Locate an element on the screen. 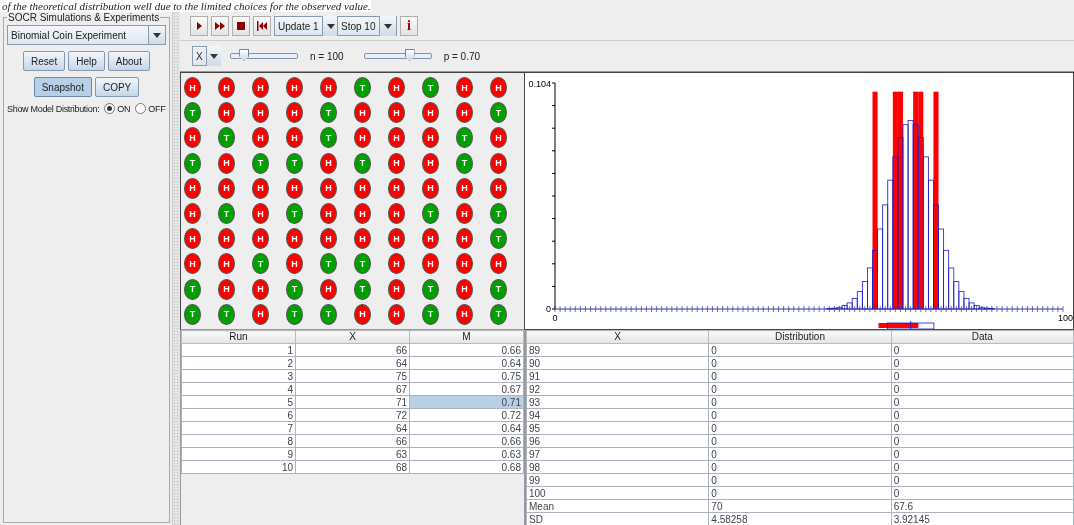 Image resolution: width=1074 pixels, height=525 pixels. stop-icon is located at coordinates (241, 26).